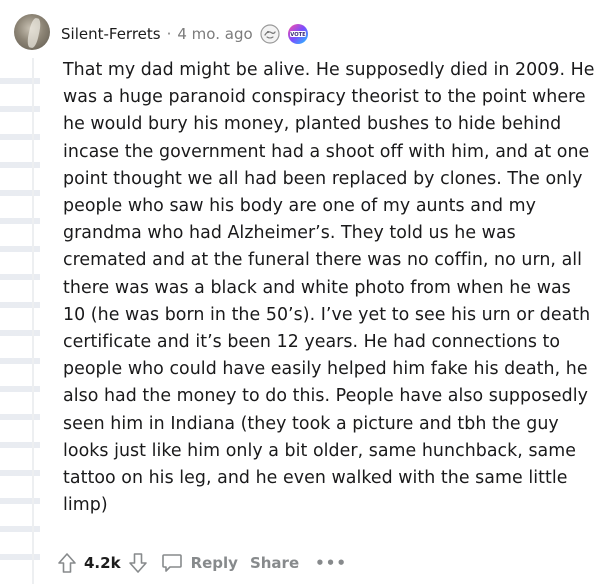 Image resolution: width=610 pixels, height=584 pixels. What do you see at coordinates (331, 563) in the screenshot?
I see `more-options-button: •••` at bounding box center [331, 563].